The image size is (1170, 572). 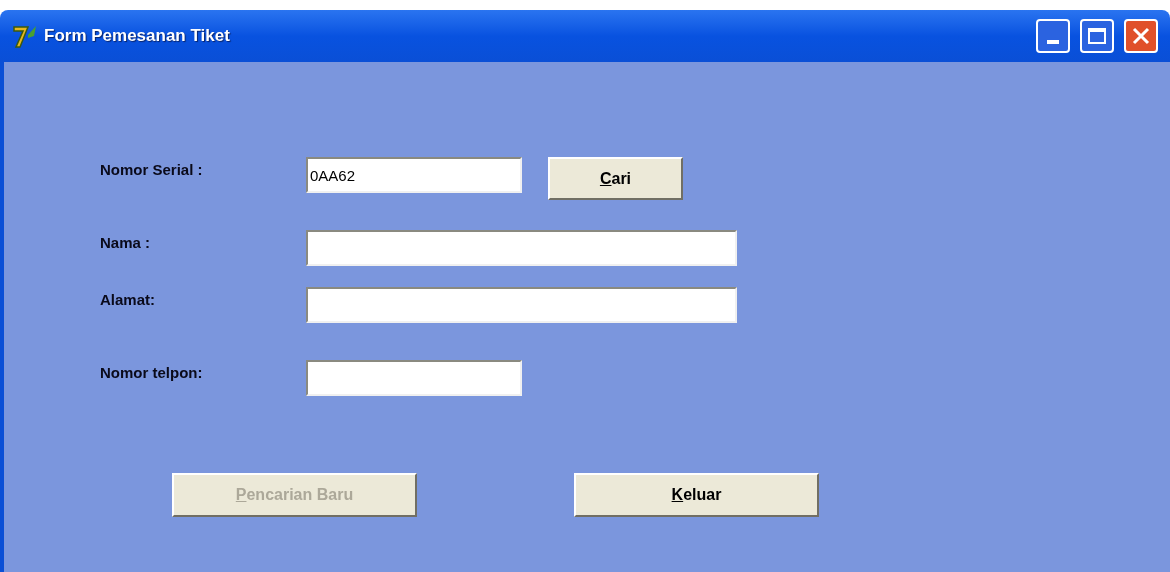 What do you see at coordinates (128, 300) in the screenshot?
I see `field-label: Alamat:` at bounding box center [128, 300].